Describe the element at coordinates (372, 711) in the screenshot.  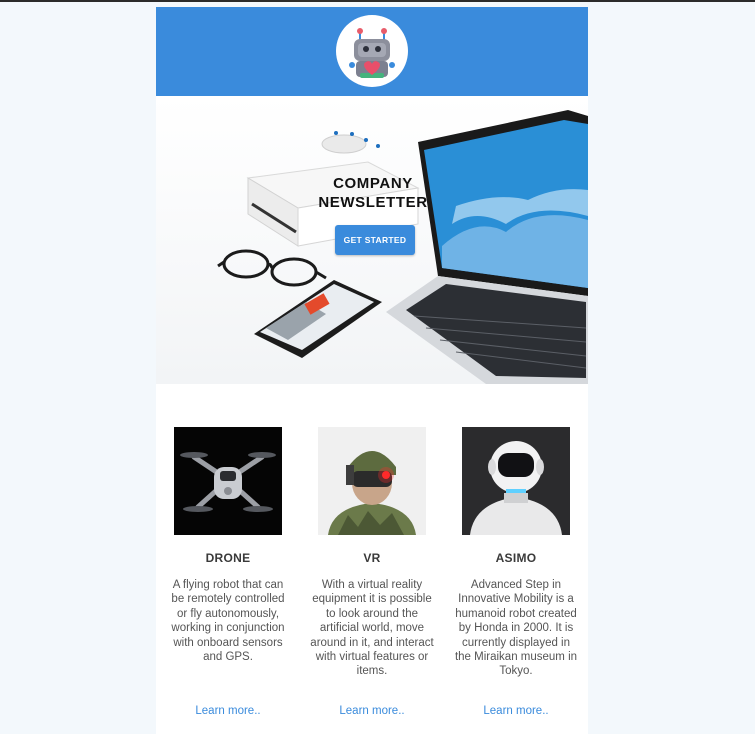
I see `learn-more-link-vr: Learn more..` at that location.